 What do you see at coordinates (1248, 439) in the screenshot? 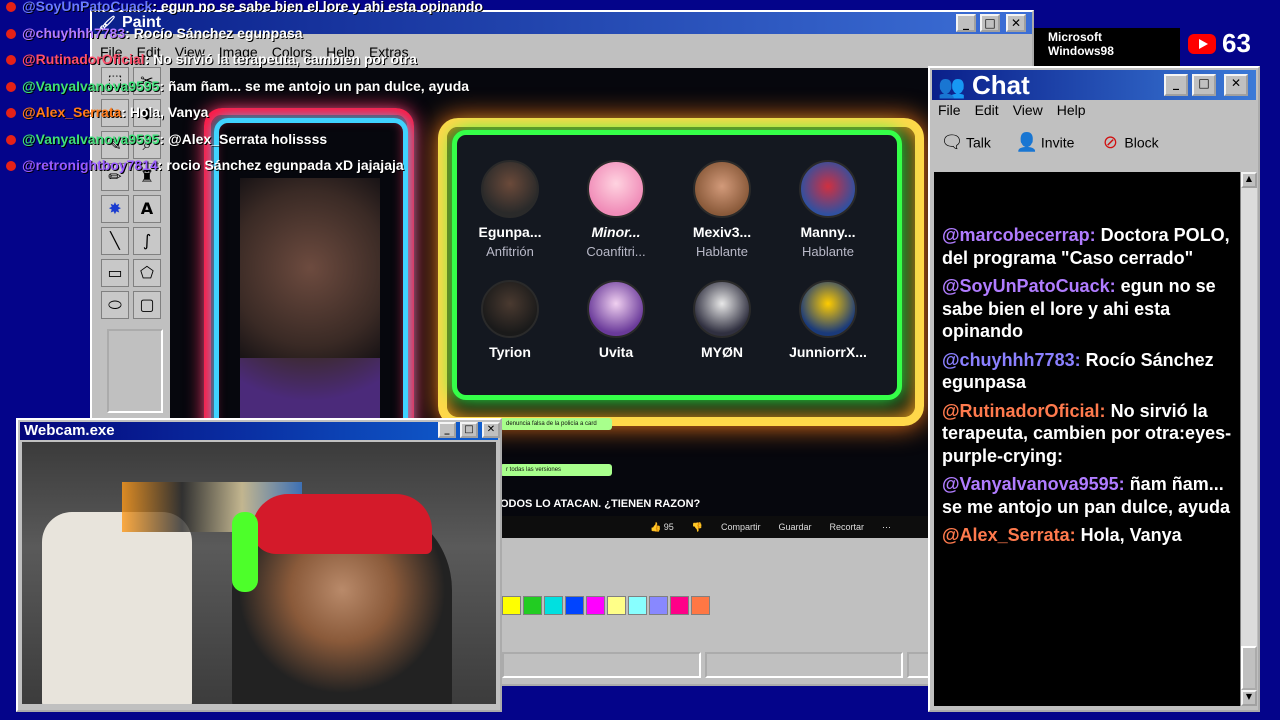
I see `chat-scrollbar: ▲ ▼` at bounding box center [1248, 439].